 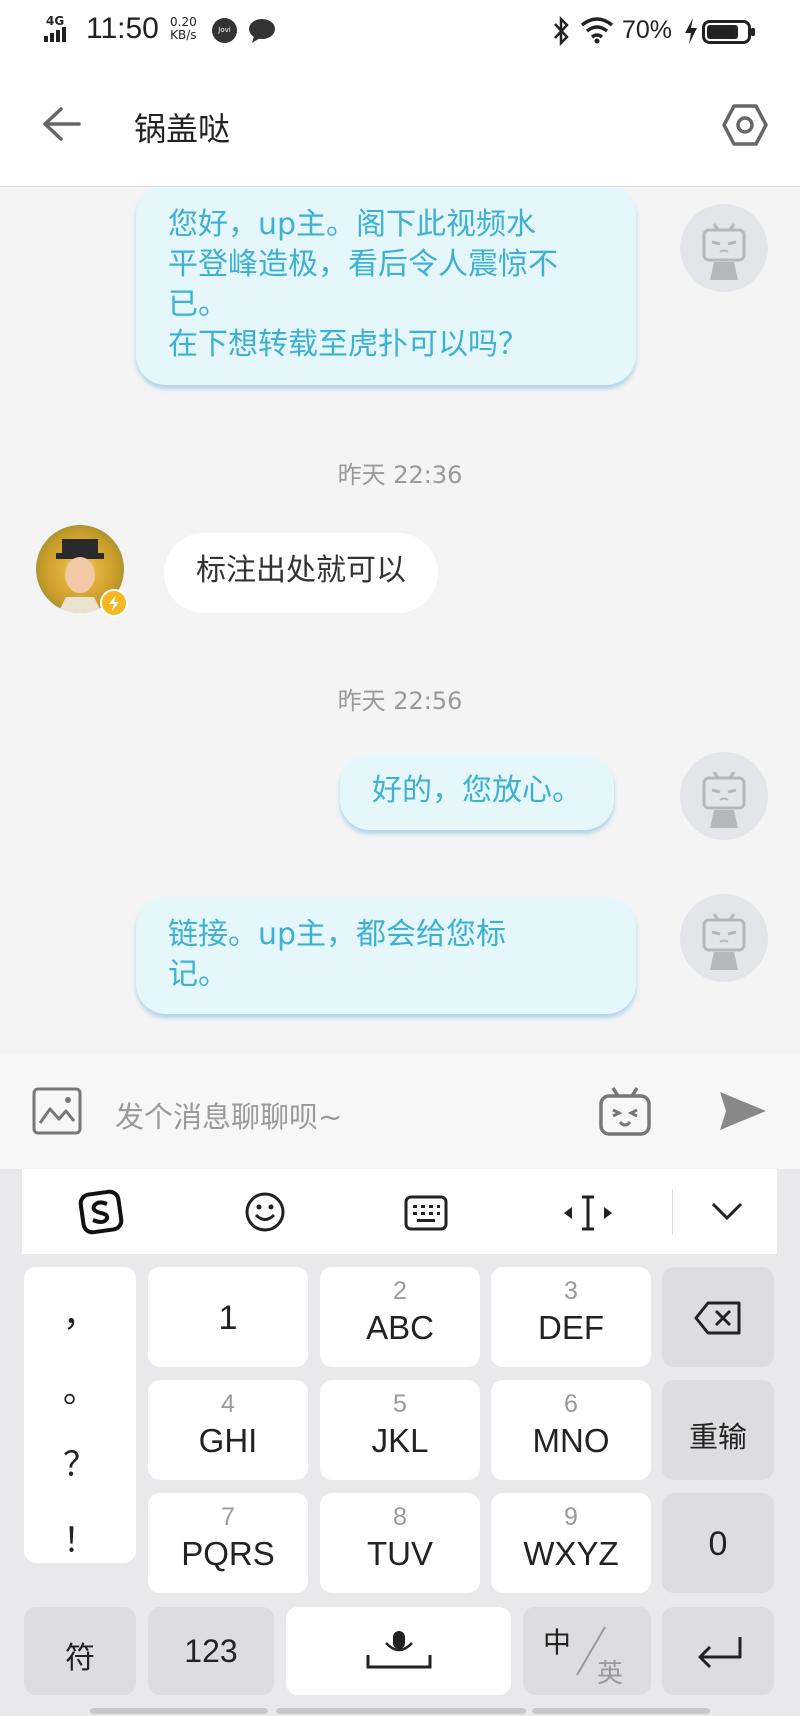 I want to click on message-timestamp: 昨天 22:56, so click(x=400, y=701).